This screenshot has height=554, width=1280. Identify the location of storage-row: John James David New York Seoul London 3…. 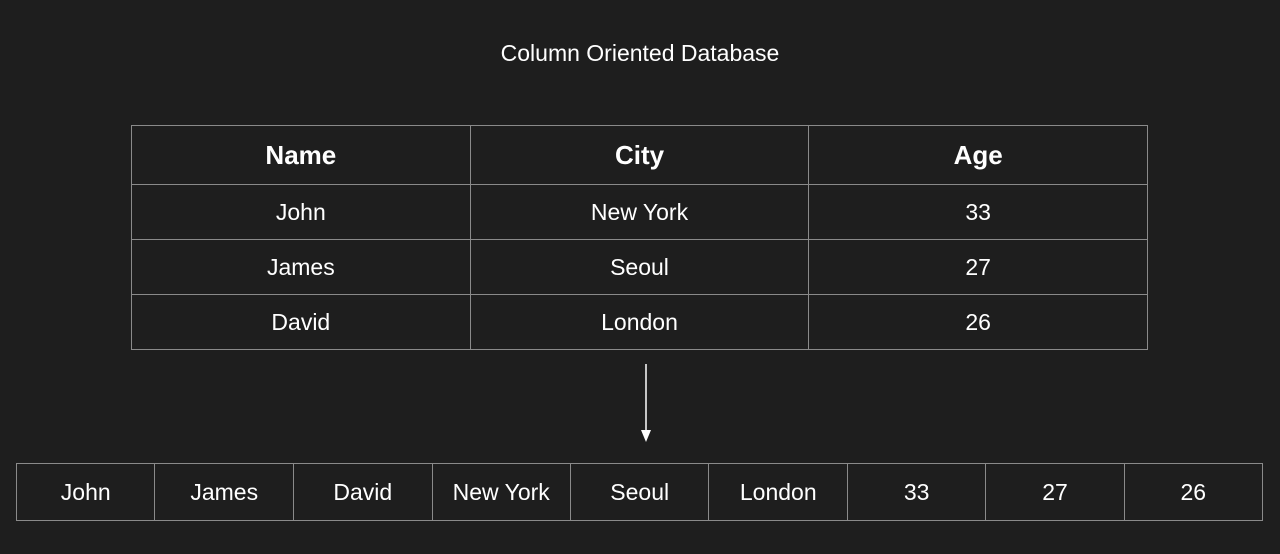
(639, 492).